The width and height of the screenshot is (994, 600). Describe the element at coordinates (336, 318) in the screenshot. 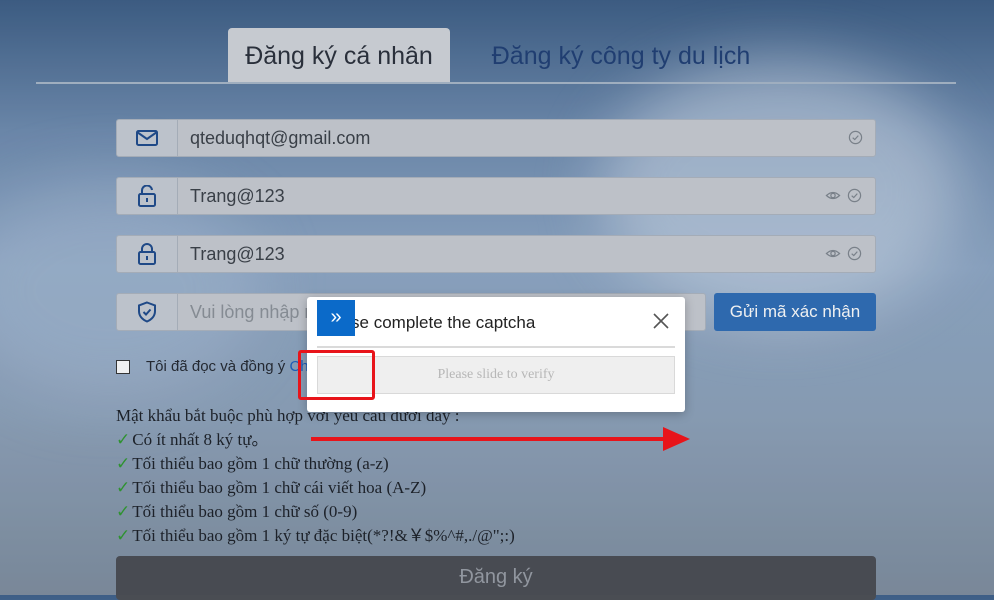

I see `slider-handle: »` at that location.